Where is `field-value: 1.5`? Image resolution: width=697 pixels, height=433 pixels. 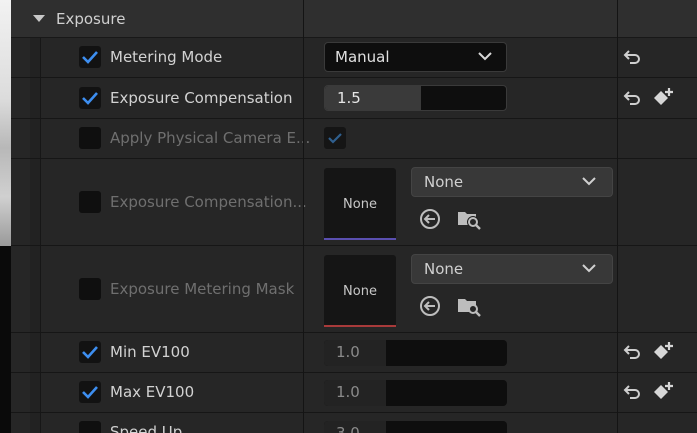 field-value: 1.5 is located at coordinates (349, 98).